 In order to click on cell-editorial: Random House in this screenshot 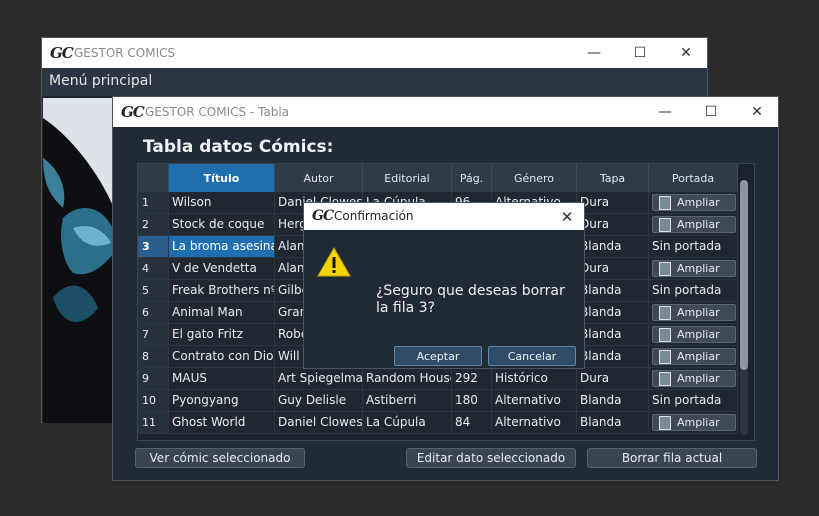, I will do `click(407, 379)`.